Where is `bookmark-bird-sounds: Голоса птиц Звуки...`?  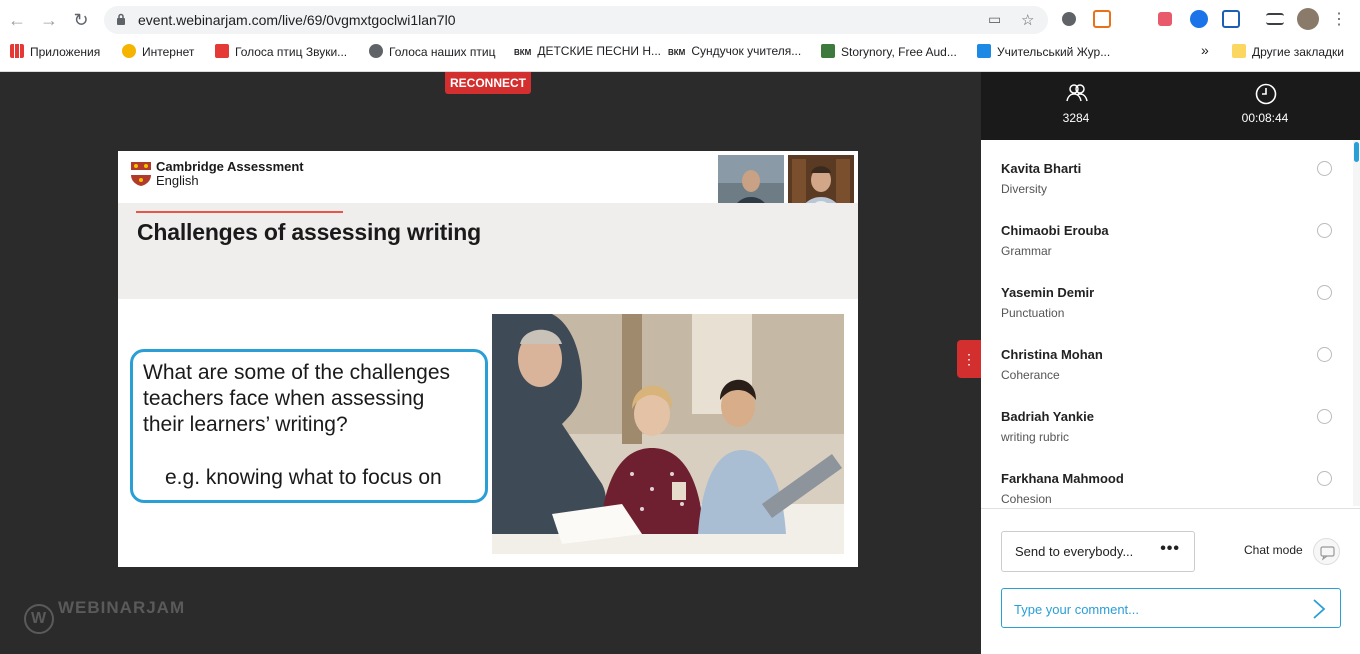
bookmark-bird-sounds: Голоса птиц Звуки... is located at coordinates (281, 53).